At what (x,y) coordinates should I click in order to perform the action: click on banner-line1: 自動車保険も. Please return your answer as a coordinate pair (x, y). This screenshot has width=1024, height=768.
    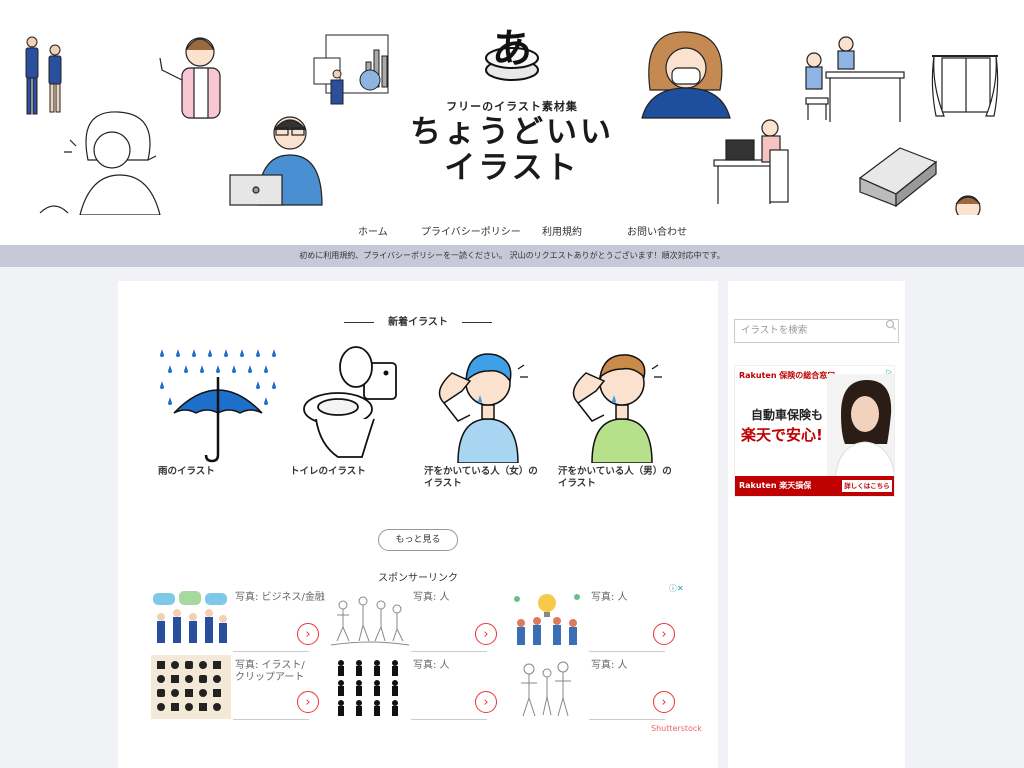
    Looking at the image, I should click on (787, 415).